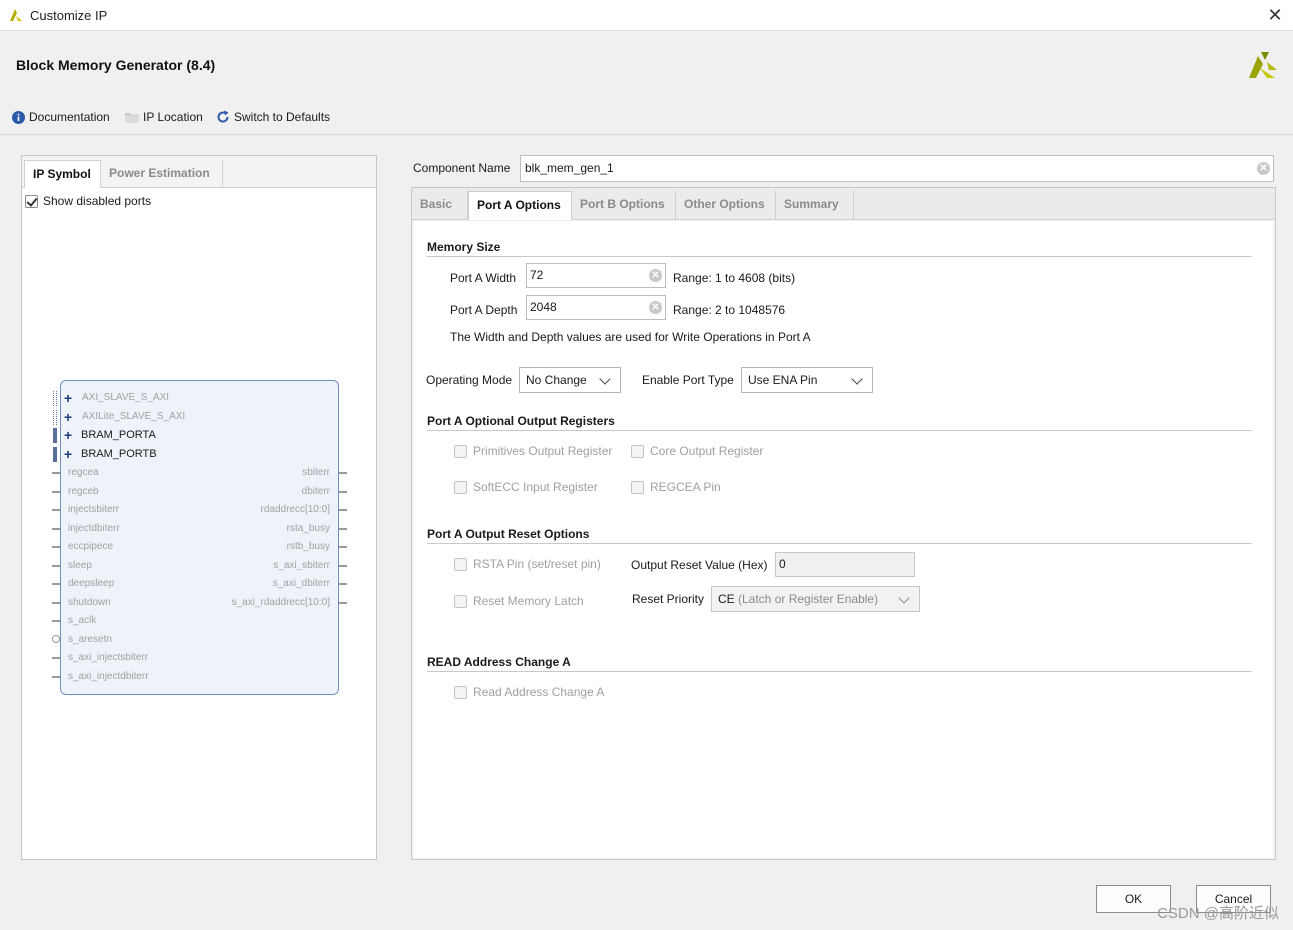 This screenshot has width=1293, height=930. Describe the element at coordinates (528, 601) in the screenshot. I see `reset-memory-latch-label: Reset Memory Latch` at that location.